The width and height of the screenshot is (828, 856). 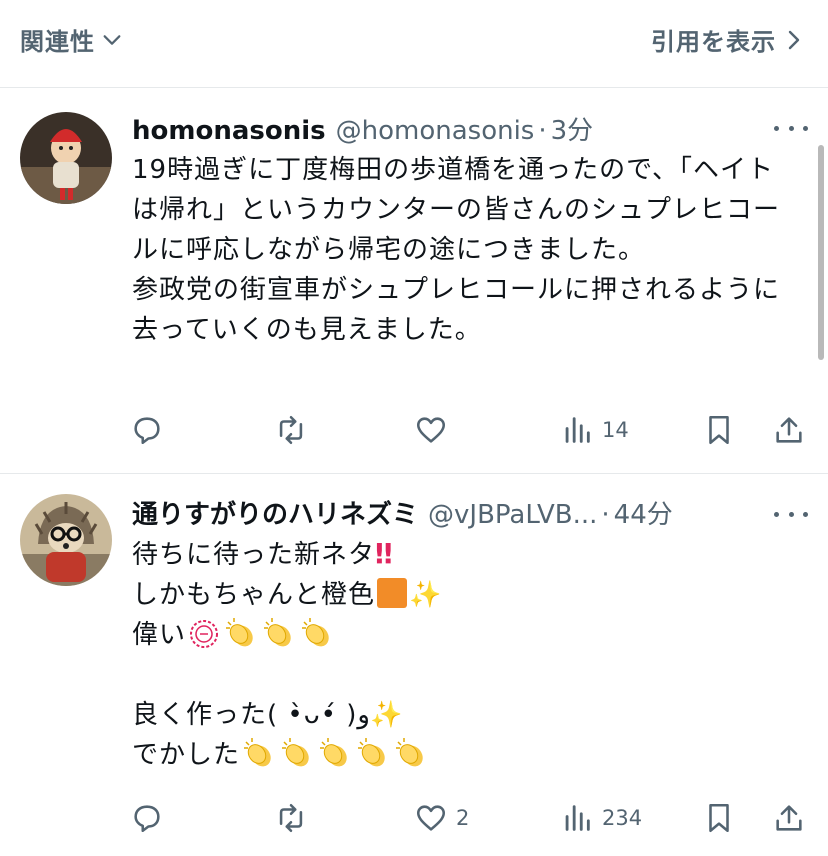 What do you see at coordinates (464, 675) in the screenshot?
I see `tweet-line-empty` at bounding box center [464, 675].